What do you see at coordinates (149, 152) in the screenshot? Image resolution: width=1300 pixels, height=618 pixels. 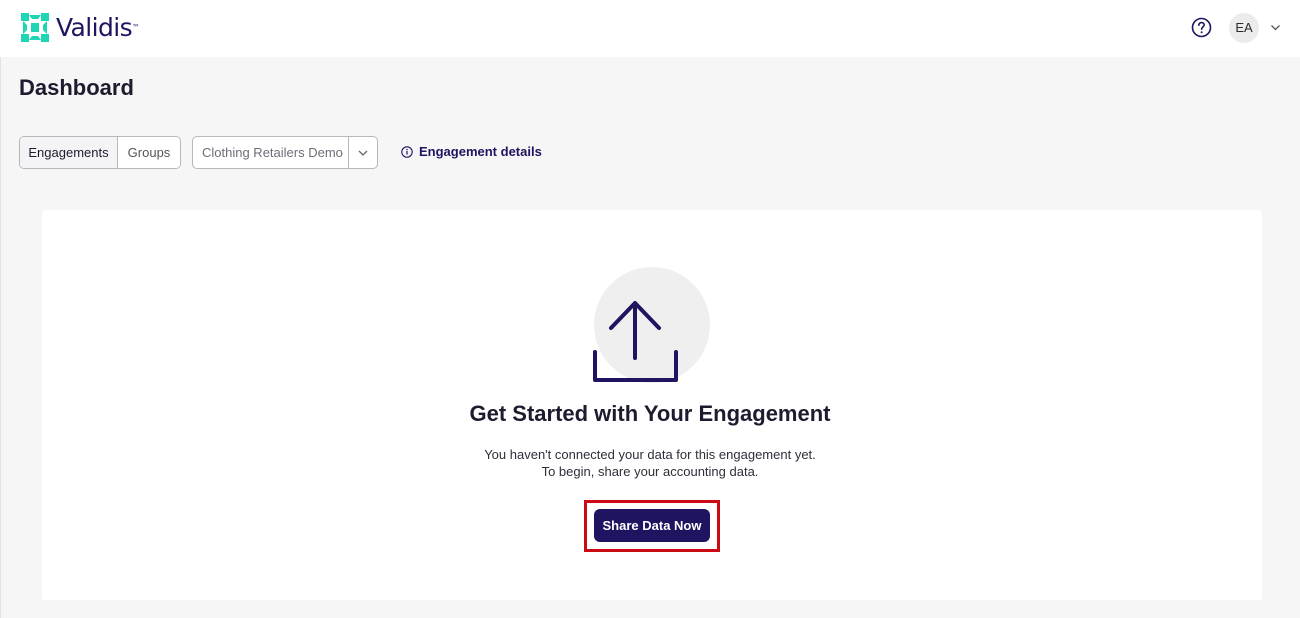 I see `tab-groups: Groups` at bounding box center [149, 152].